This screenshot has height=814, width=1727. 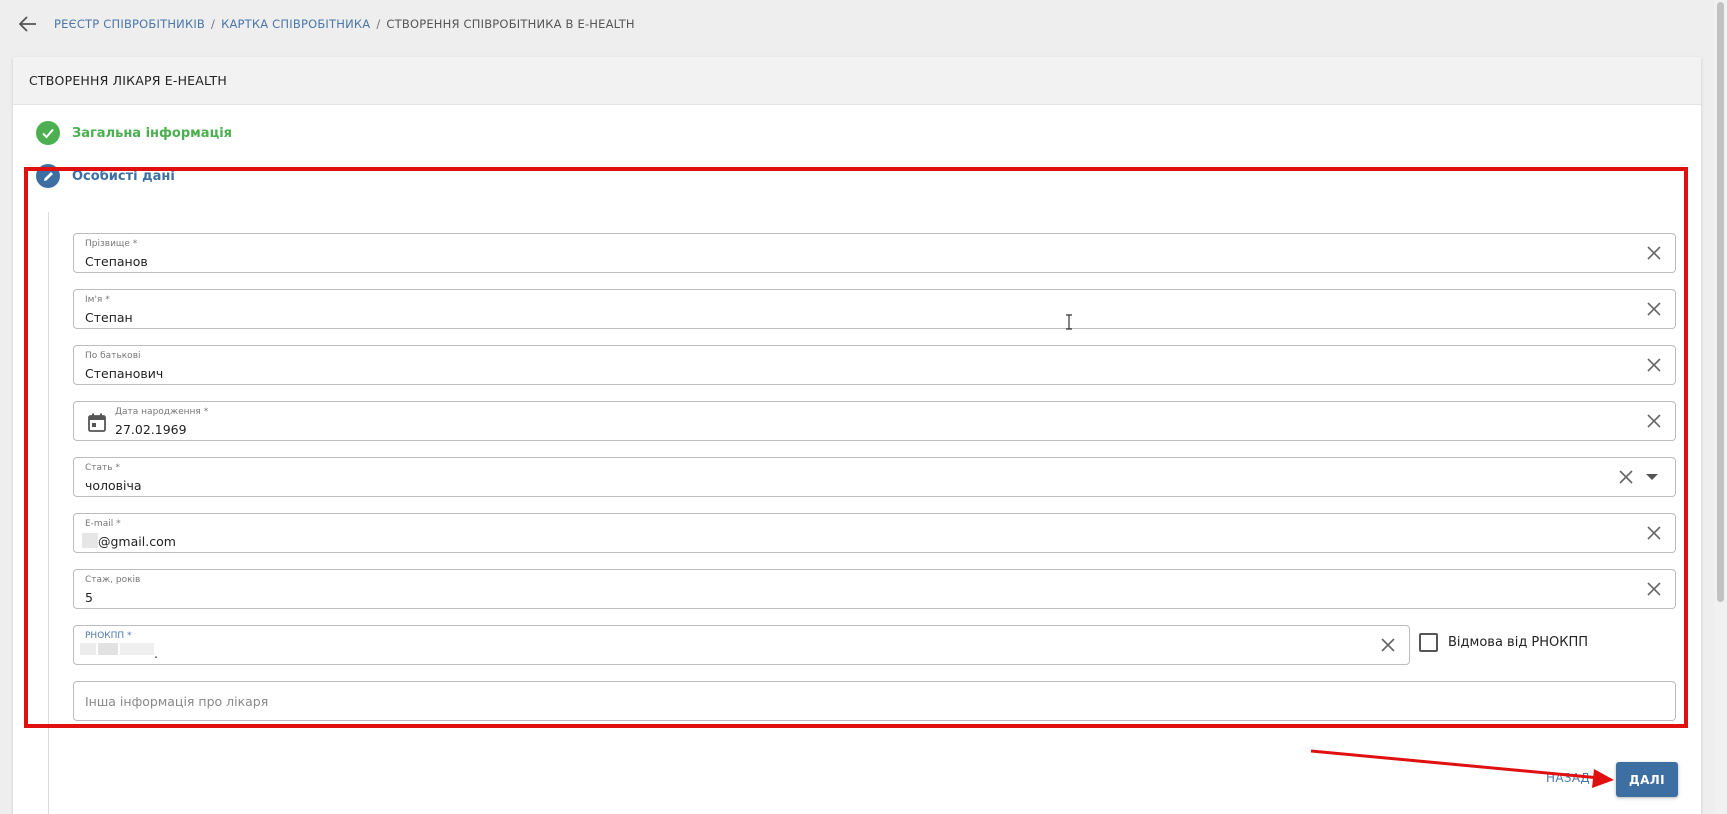 I want to click on first-name-label: Ім'я *, so click(x=97, y=300).